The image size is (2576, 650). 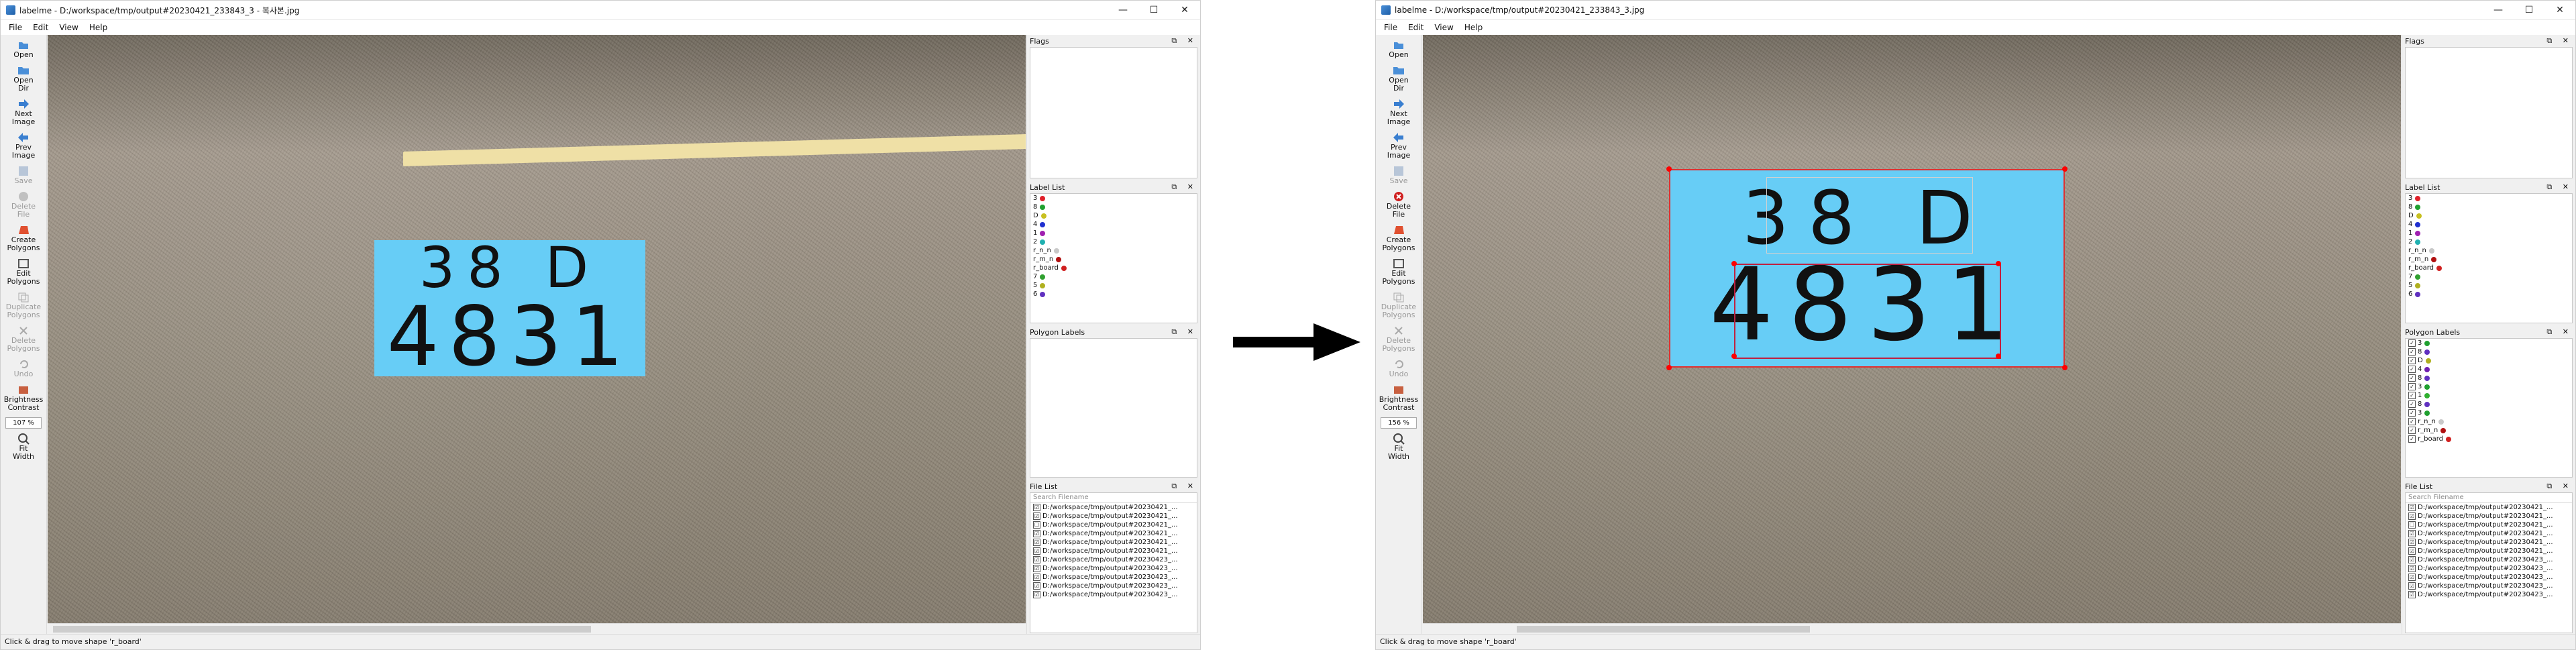 I want to click on road-board: 38 D 4831, so click(x=509, y=309).